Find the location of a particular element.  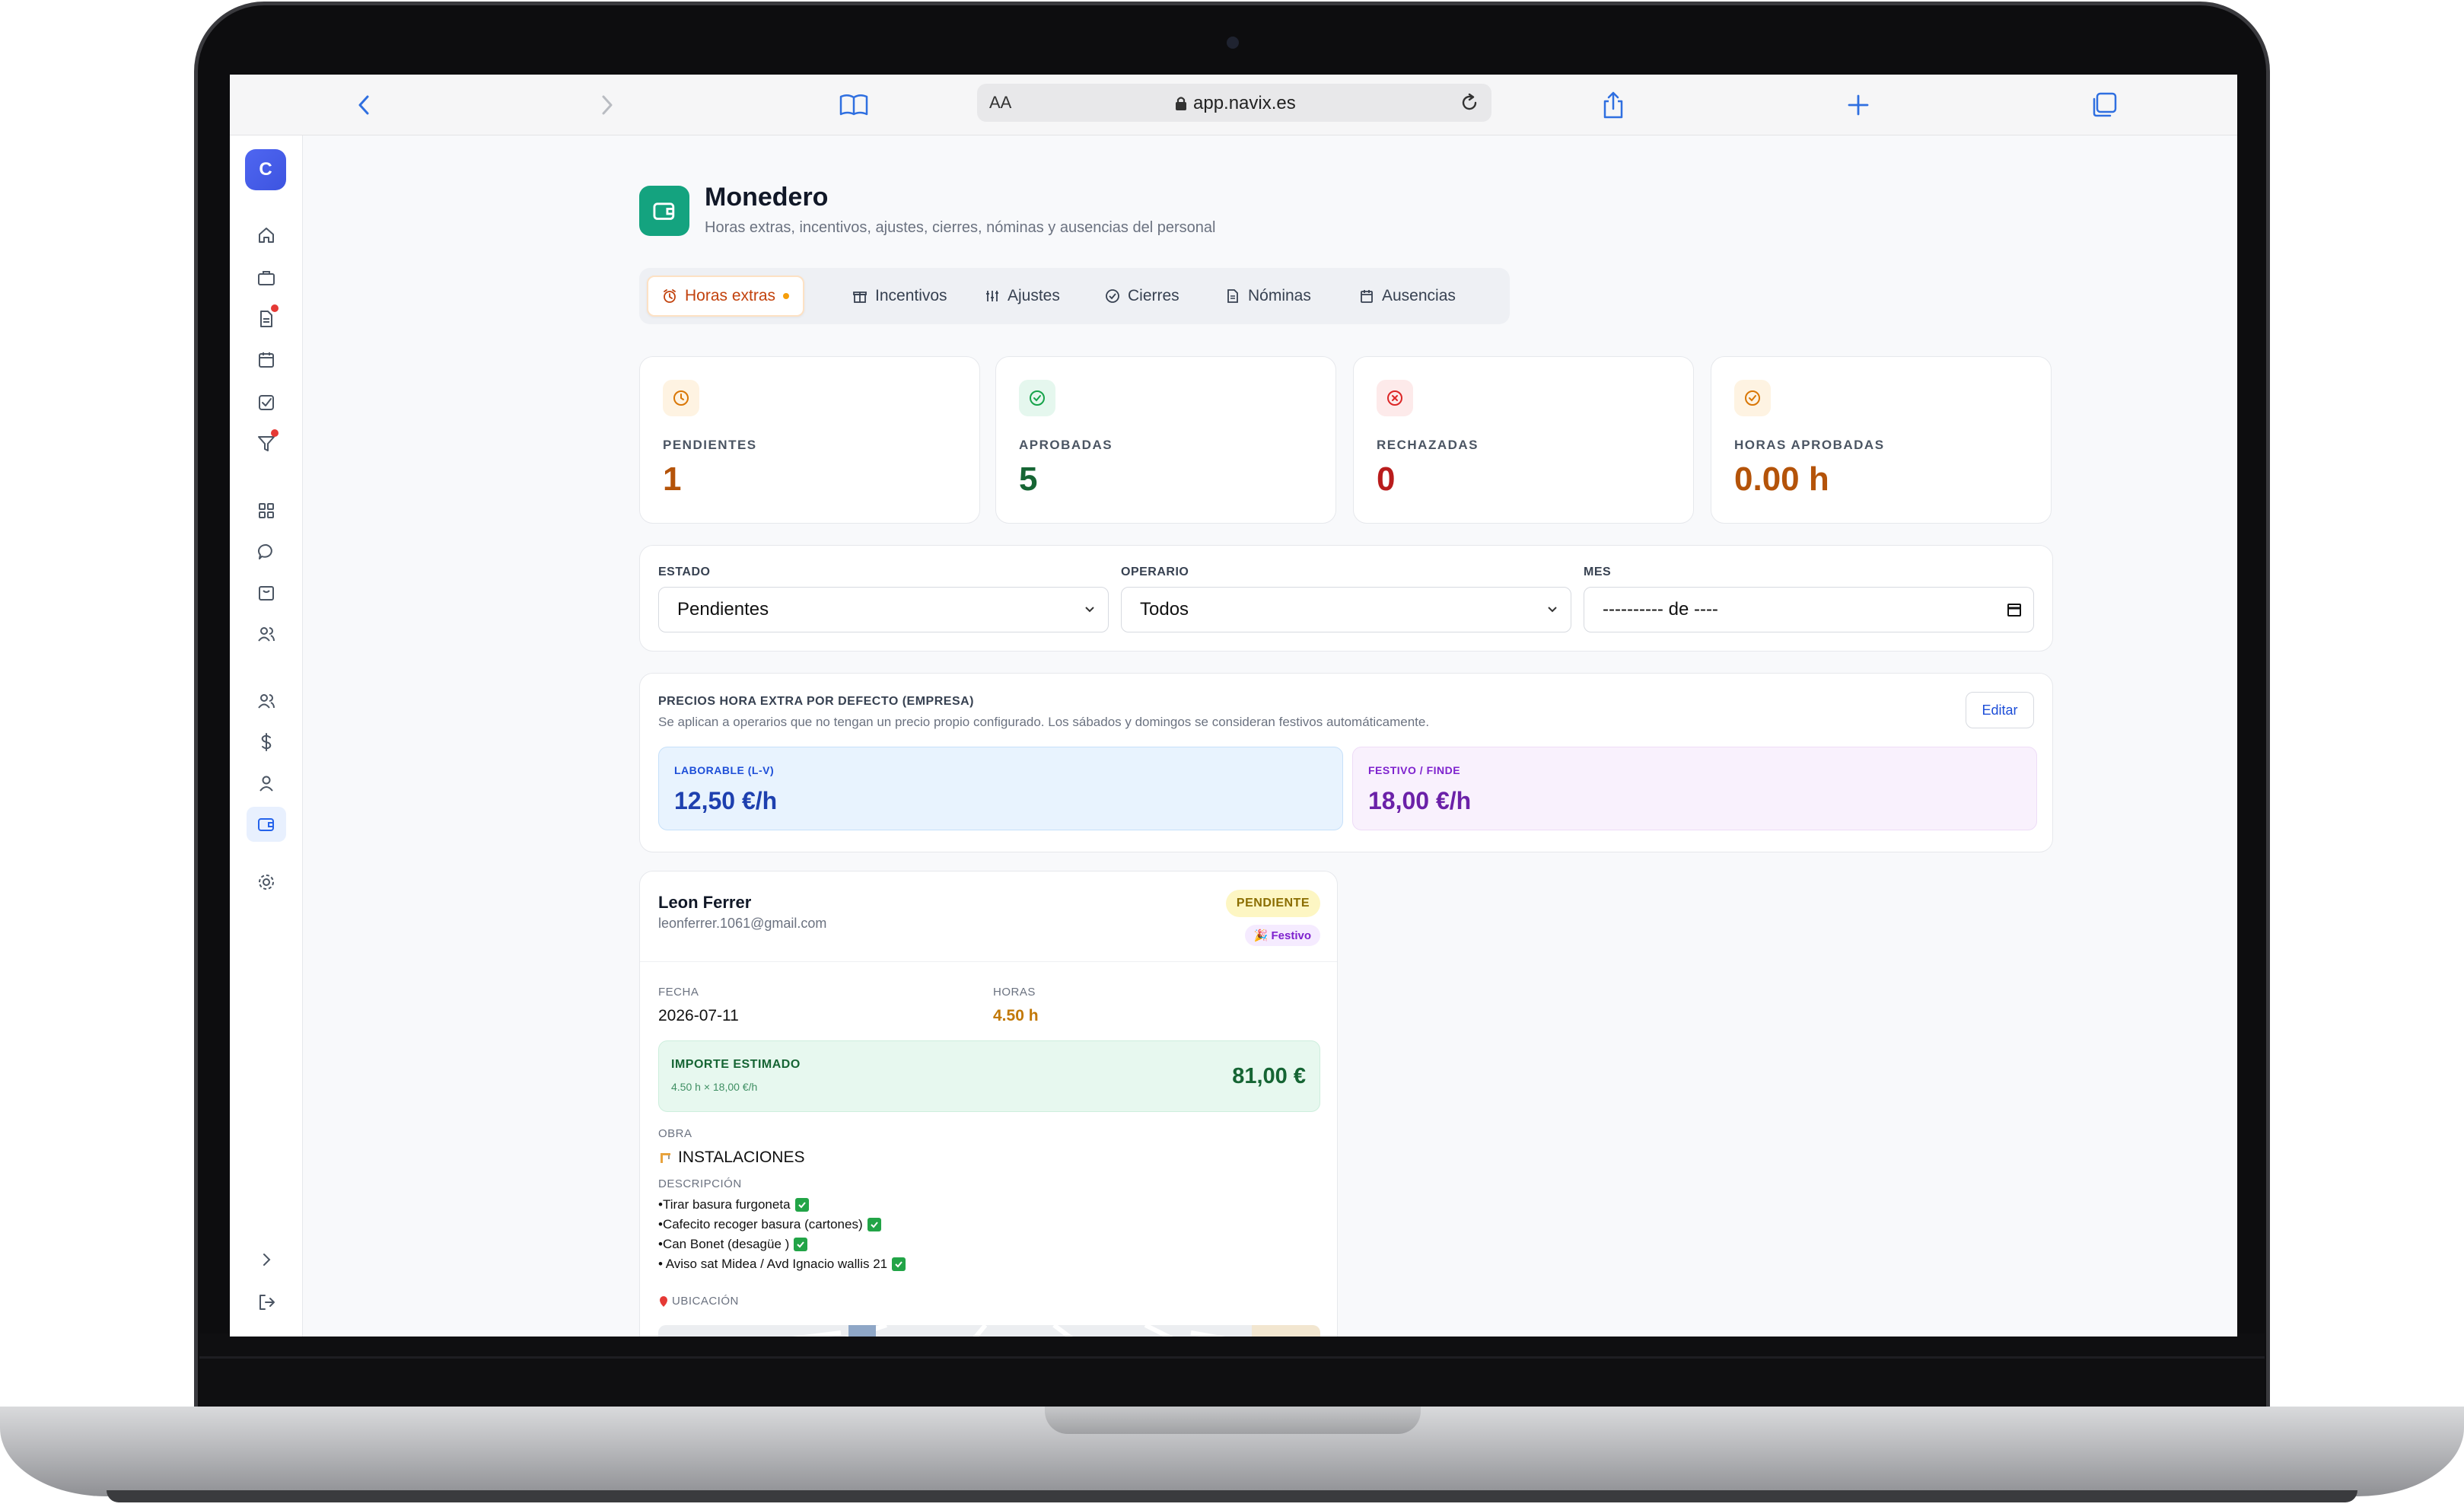

logout-icon is located at coordinates (266, 1302).